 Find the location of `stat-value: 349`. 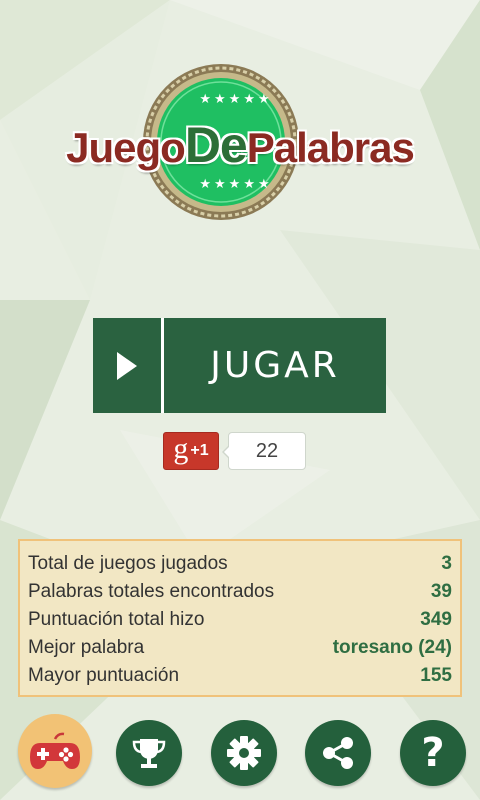

stat-value: 349 is located at coordinates (436, 619).